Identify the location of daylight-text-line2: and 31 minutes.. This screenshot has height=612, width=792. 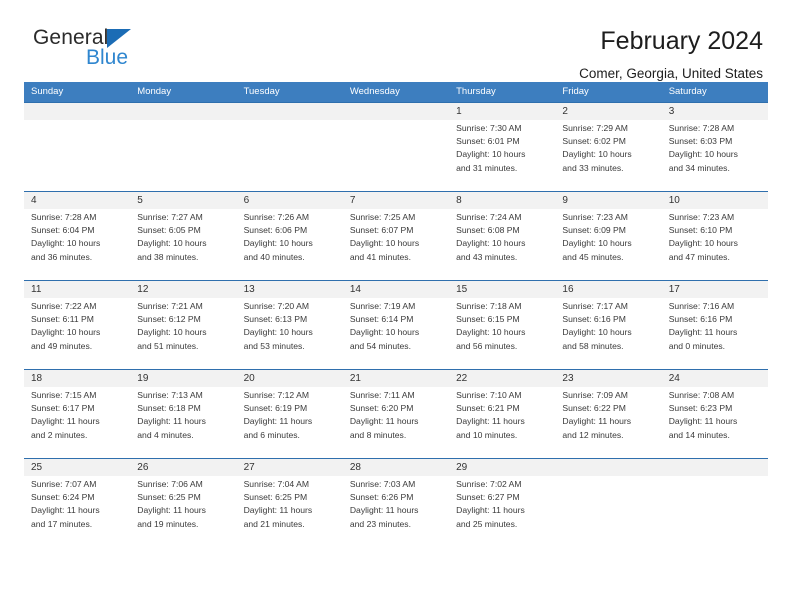
(487, 167).